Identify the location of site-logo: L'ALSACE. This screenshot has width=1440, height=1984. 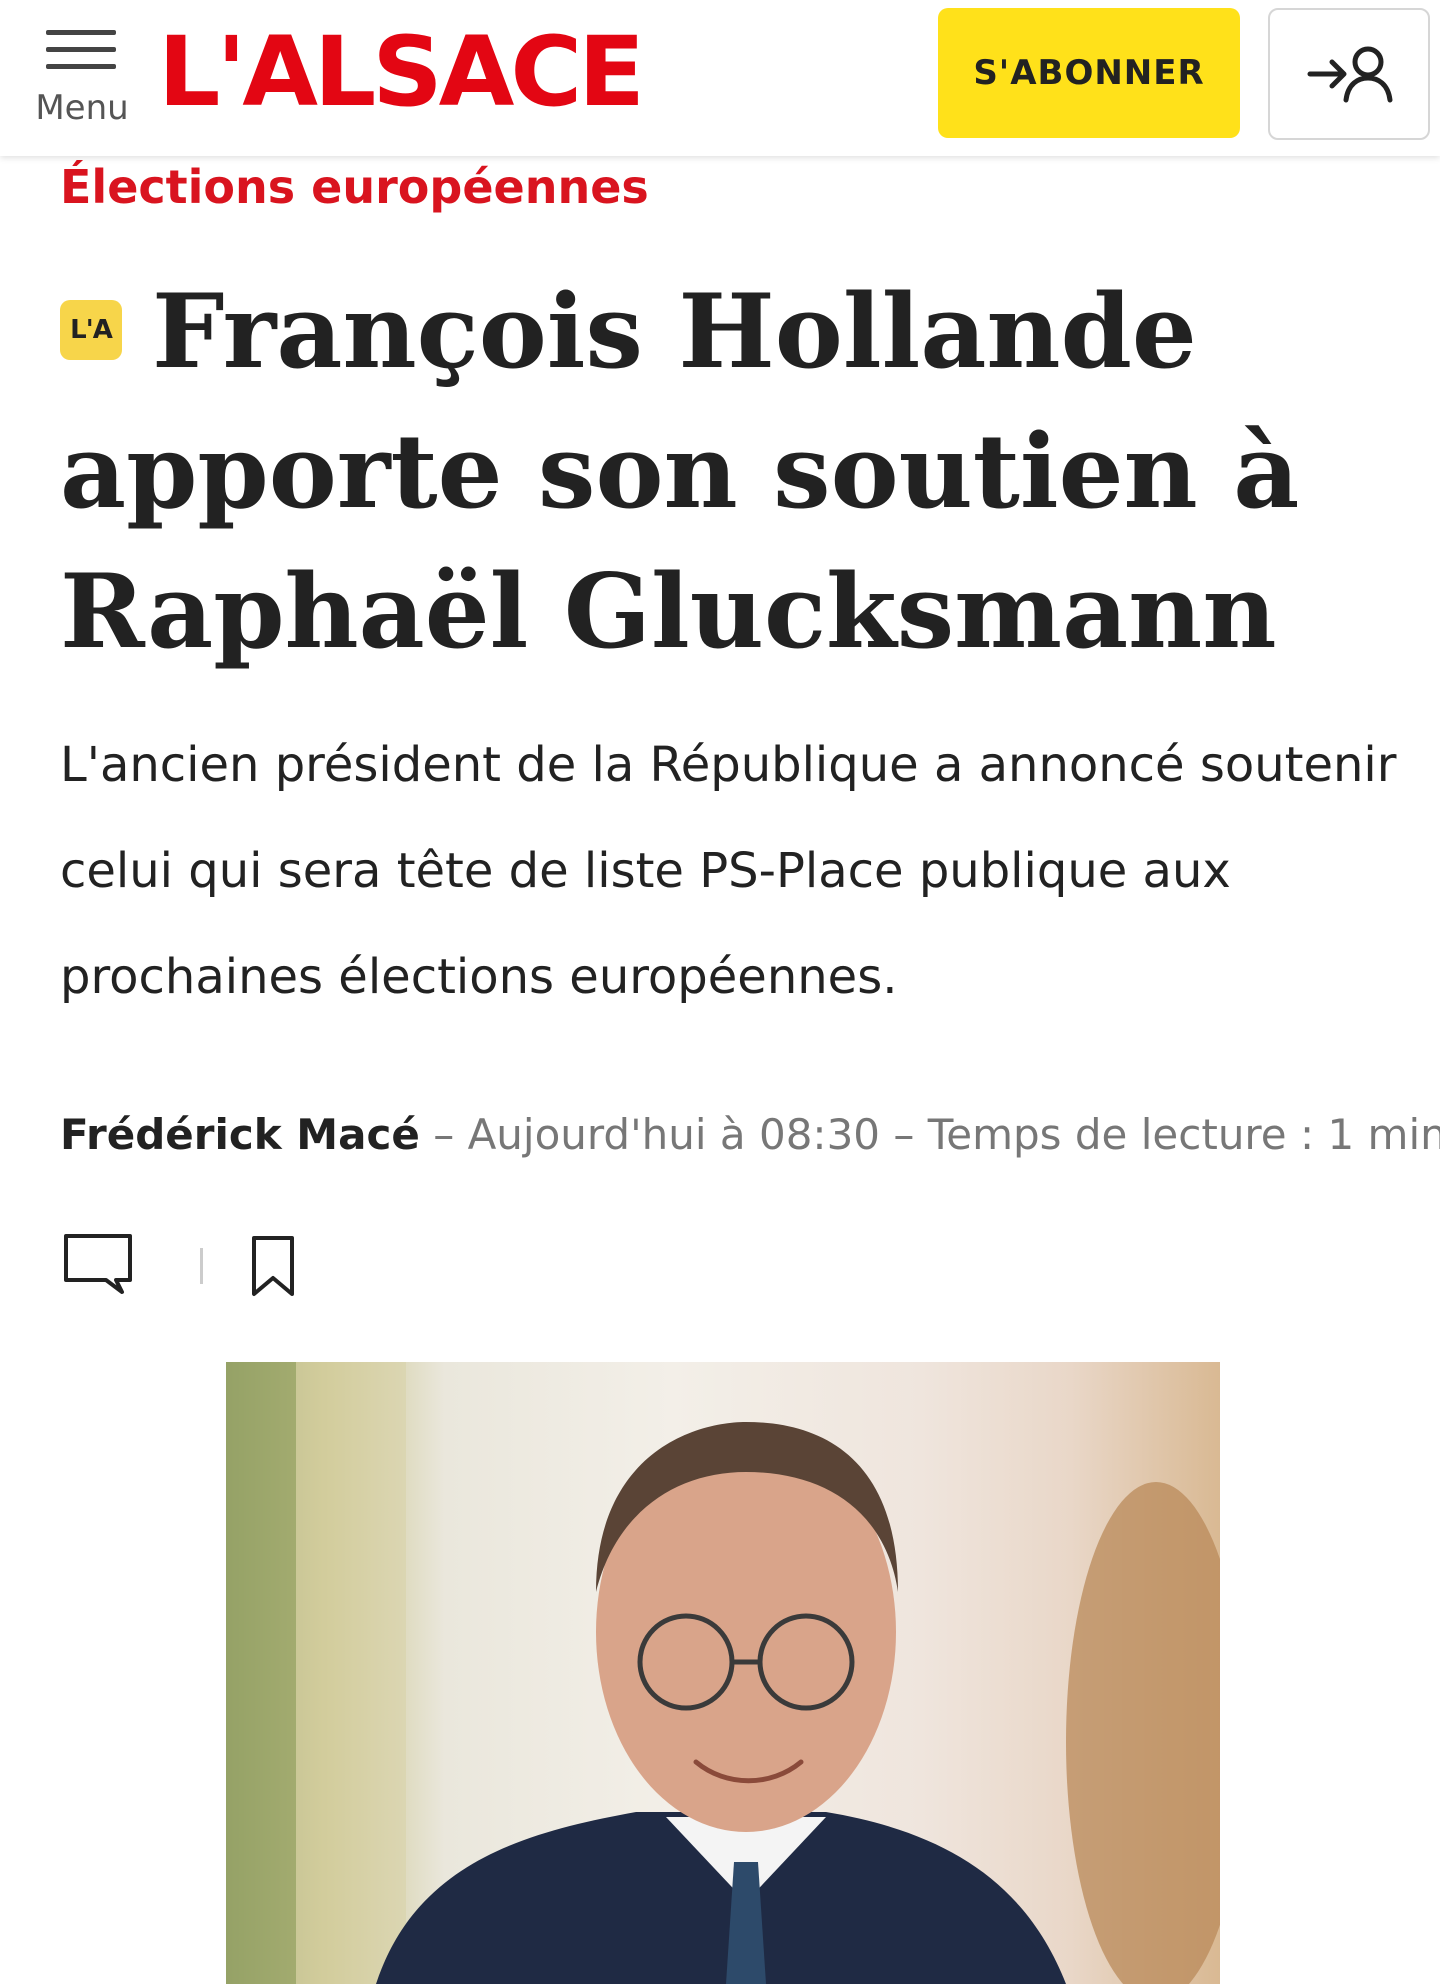
(401, 72).